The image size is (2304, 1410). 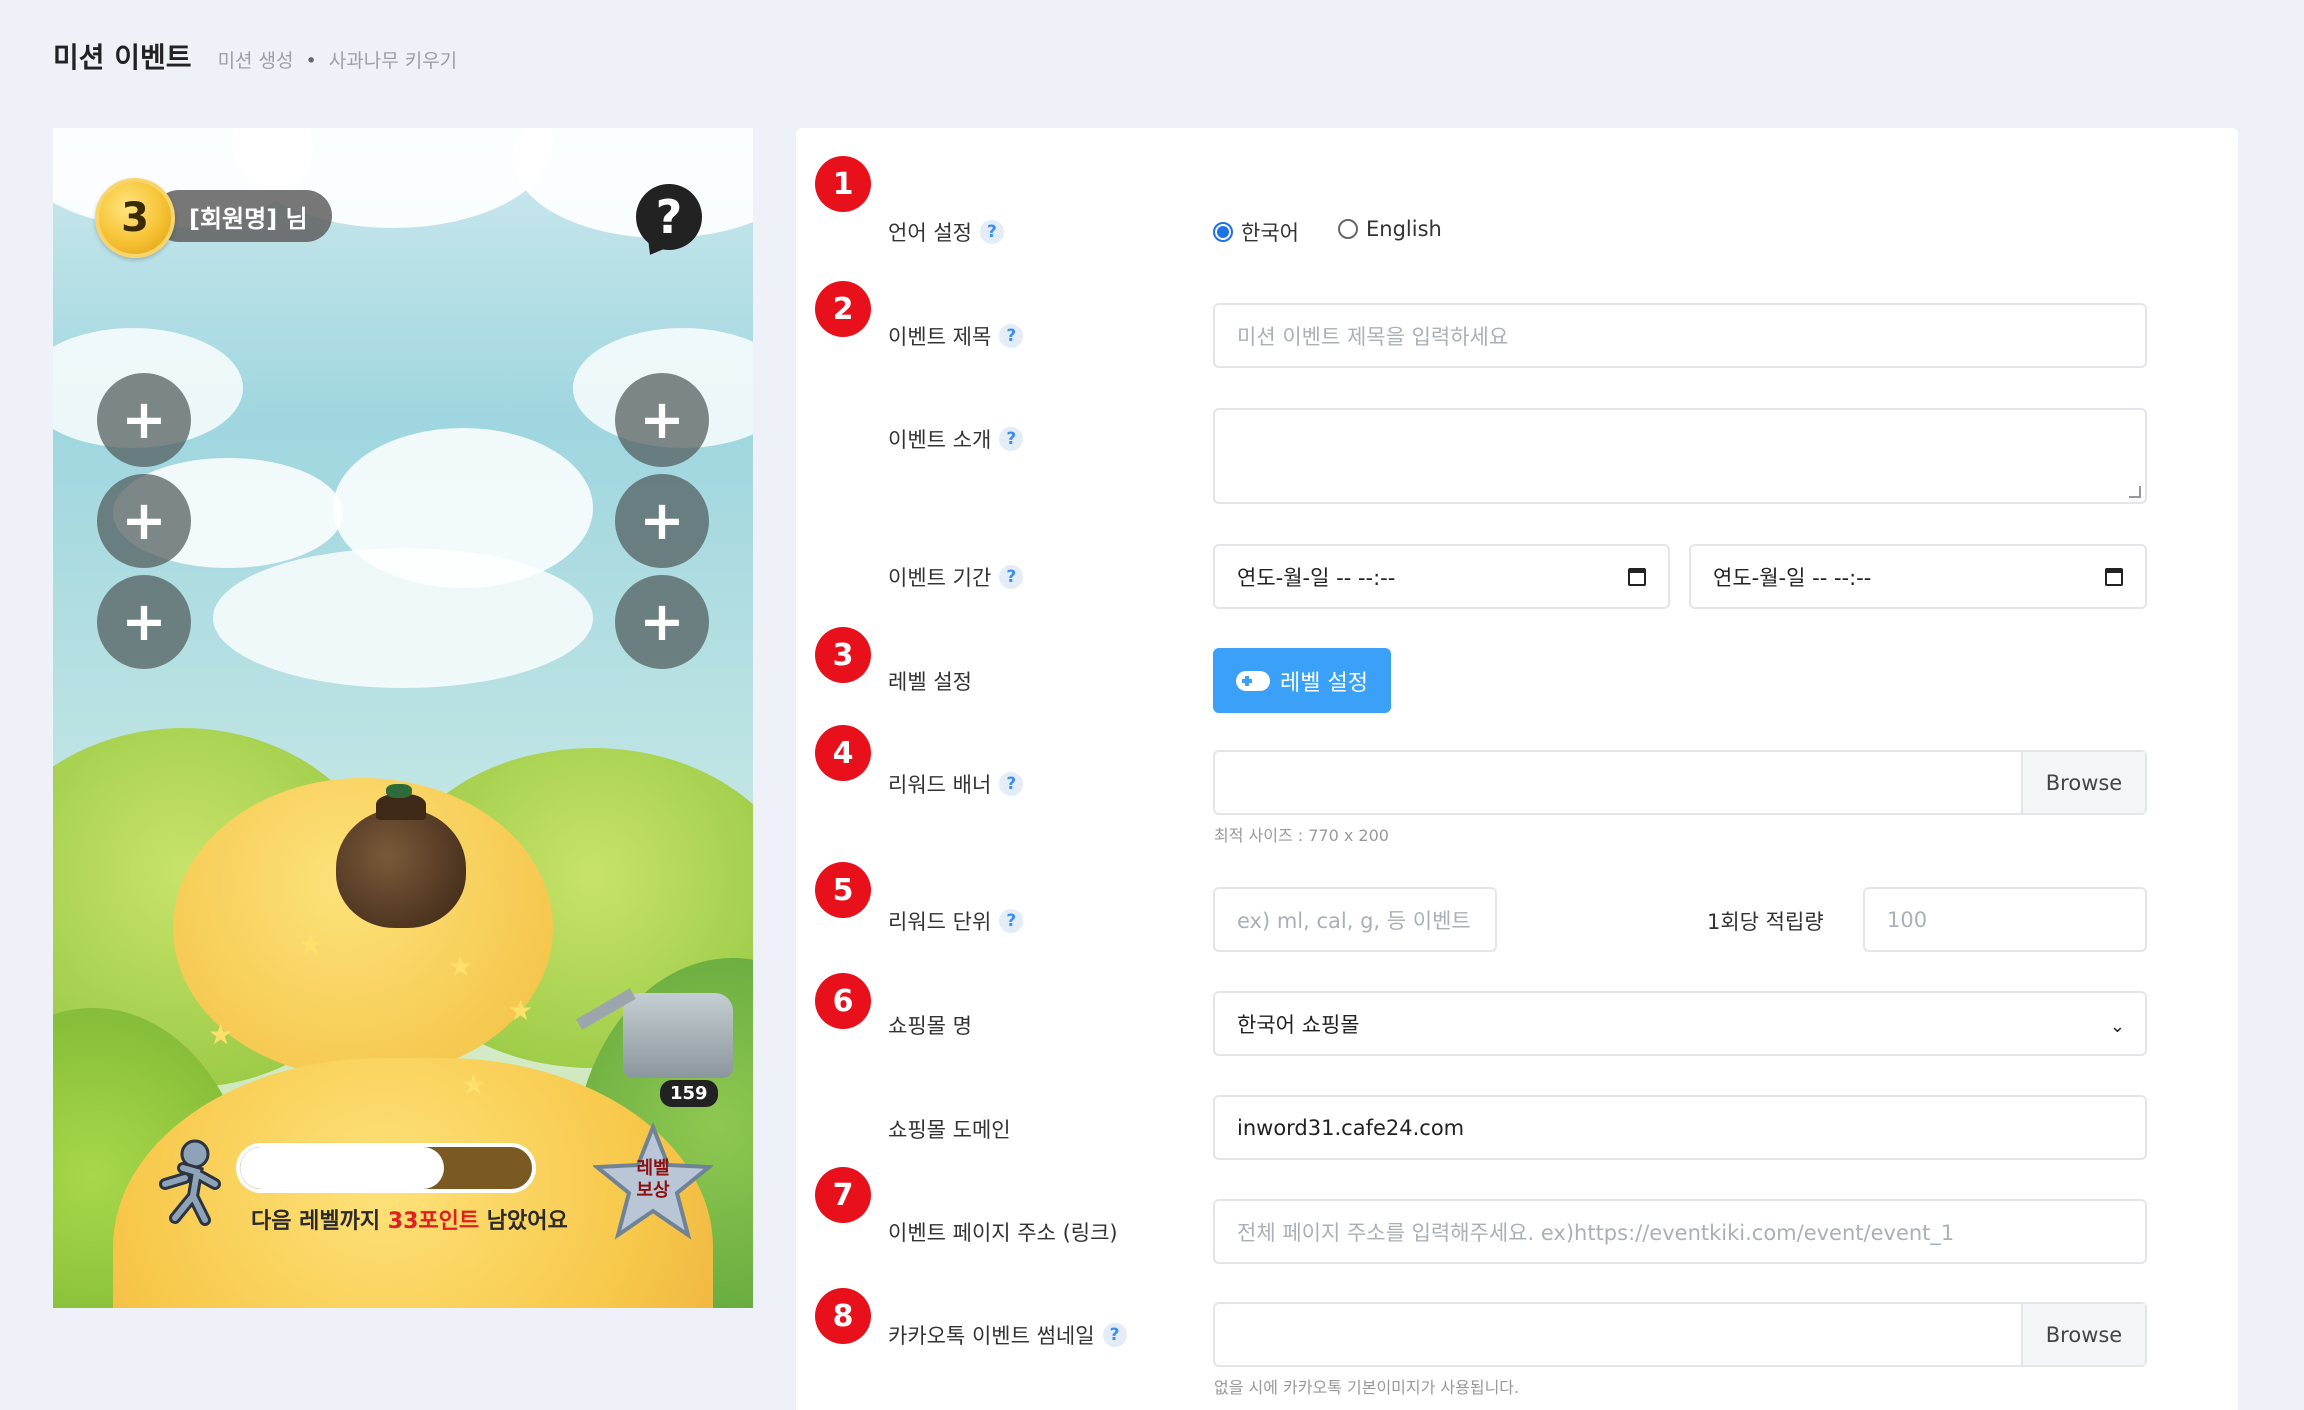 What do you see at coordinates (1348, 229) in the screenshot?
I see `radio-unchecked-icon` at bounding box center [1348, 229].